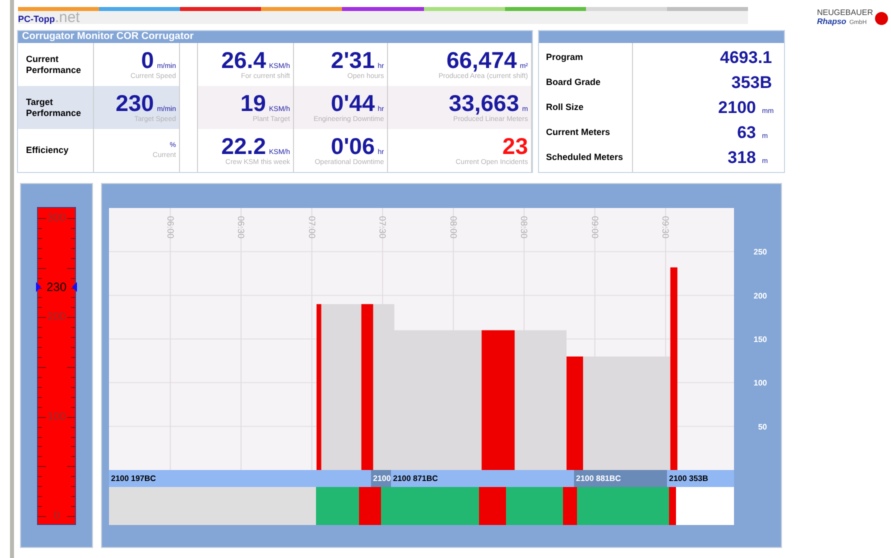 The image size is (891, 558). I want to click on metric-value: 33,663, so click(484, 102).